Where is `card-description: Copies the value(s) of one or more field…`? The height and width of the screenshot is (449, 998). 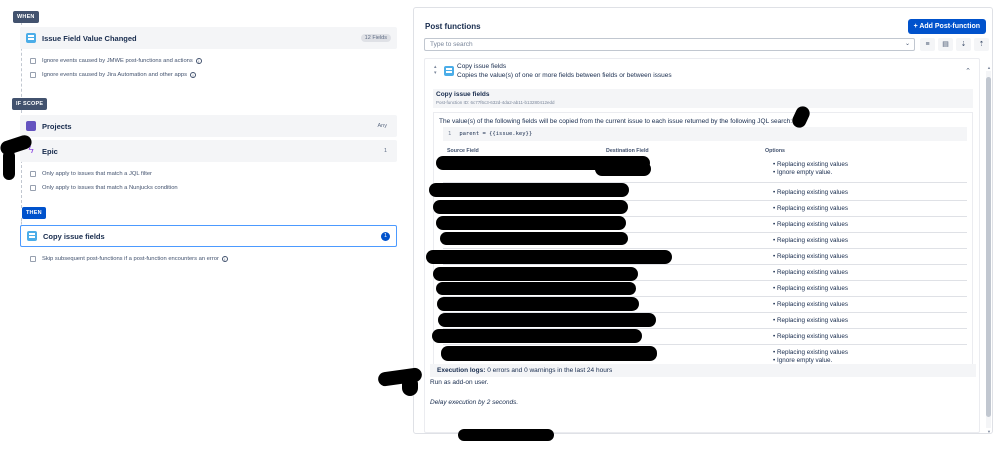 card-description: Copies the value(s) of one or more field… is located at coordinates (564, 75).